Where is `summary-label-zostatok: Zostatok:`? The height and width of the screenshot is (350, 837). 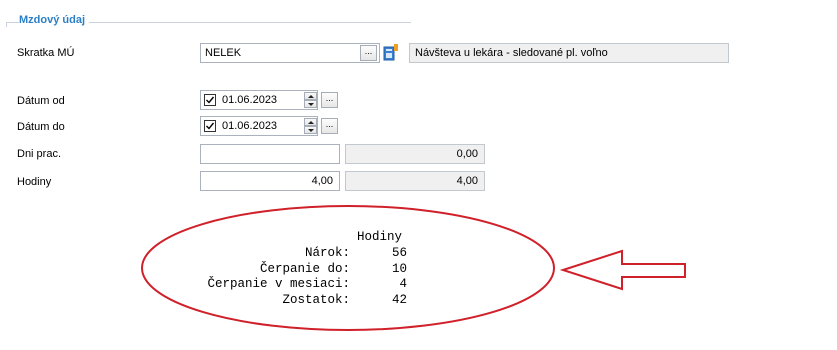 summary-label-zostatok: Zostatok: is located at coordinates (316, 300).